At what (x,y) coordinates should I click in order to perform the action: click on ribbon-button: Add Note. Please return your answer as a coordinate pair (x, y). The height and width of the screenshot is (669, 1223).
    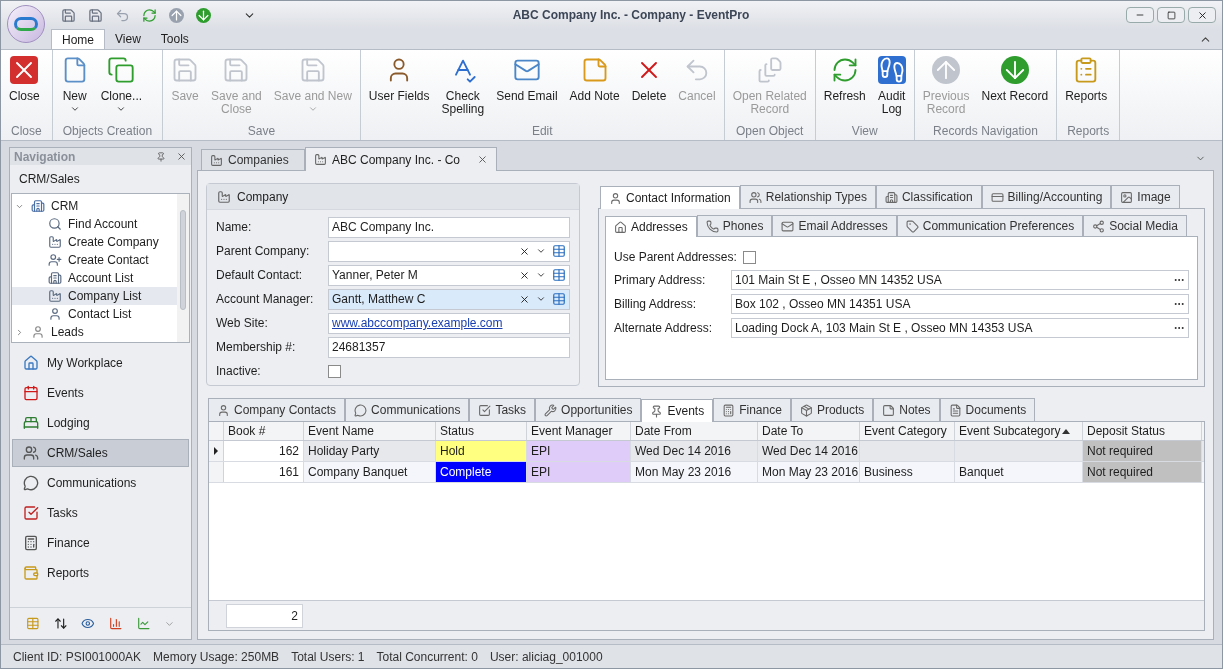
    Looking at the image, I should click on (594, 90).